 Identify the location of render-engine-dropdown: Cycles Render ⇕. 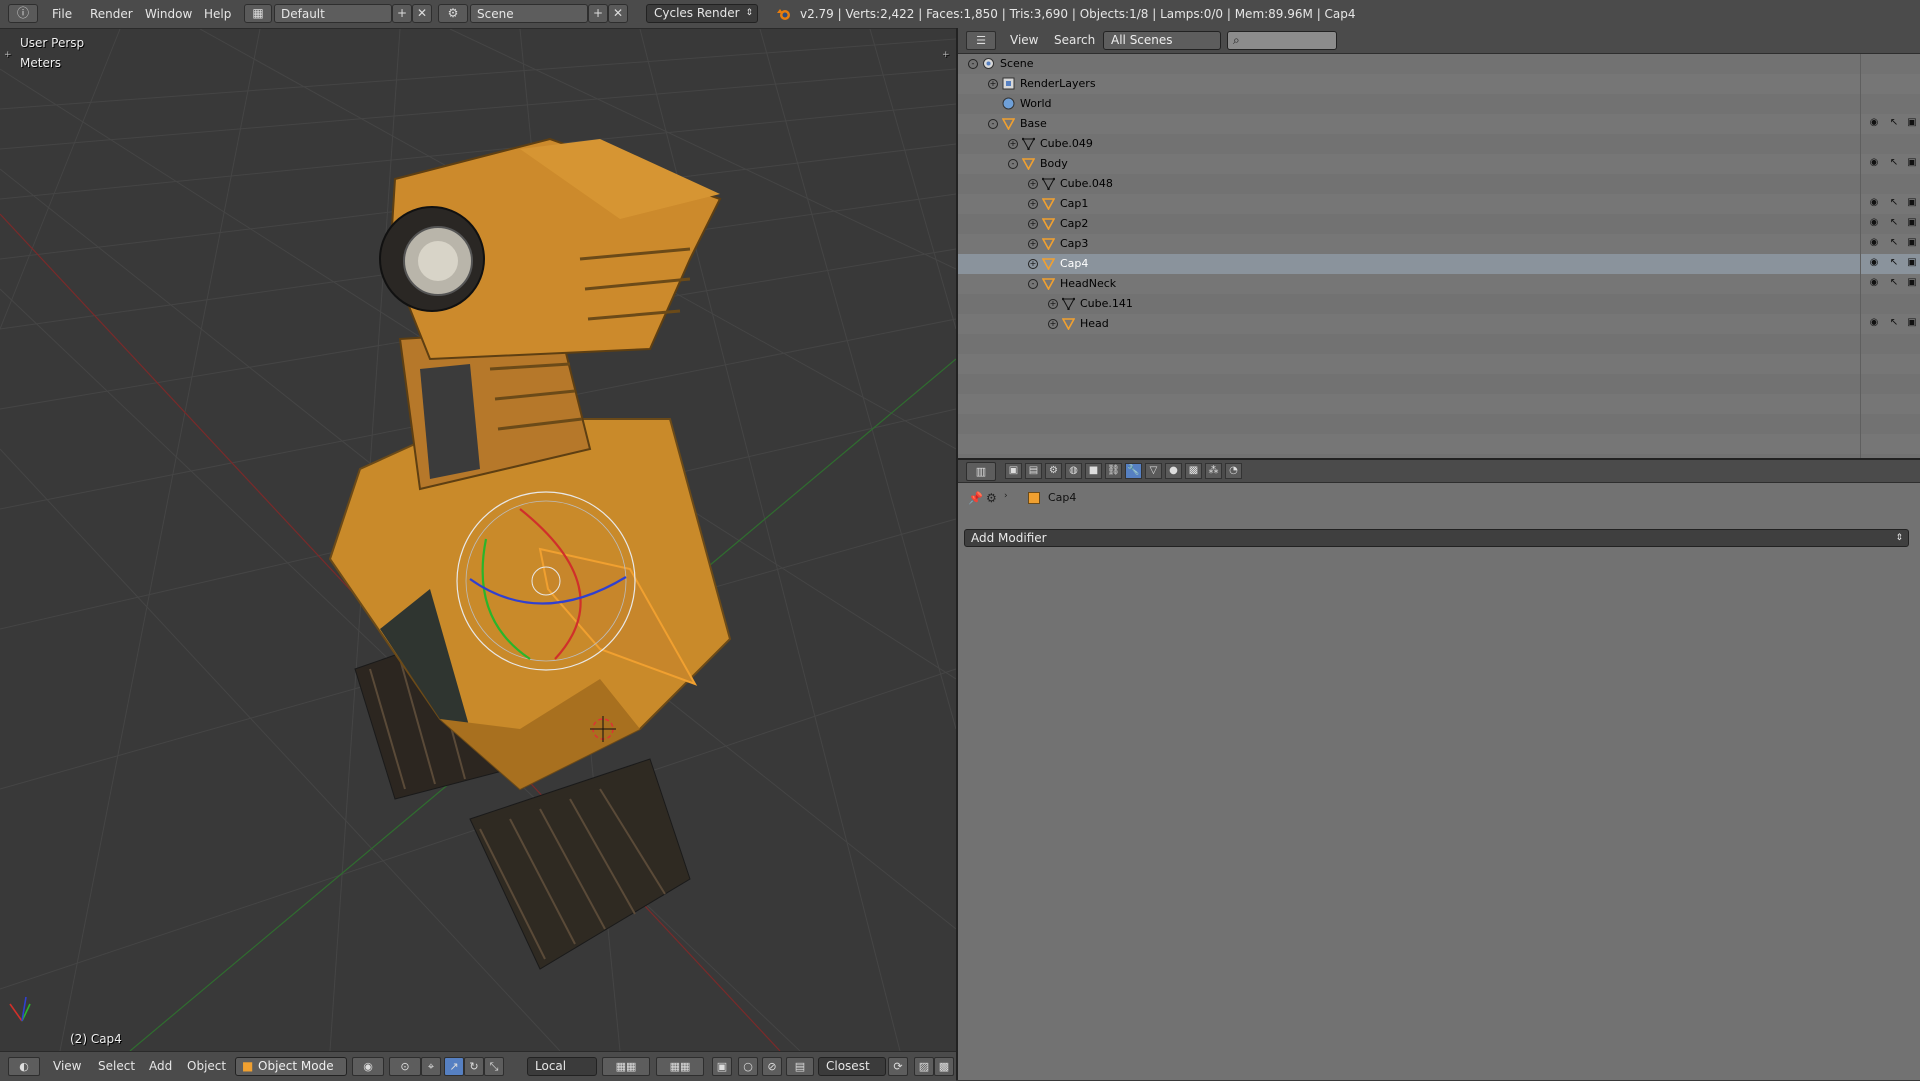
(702, 13).